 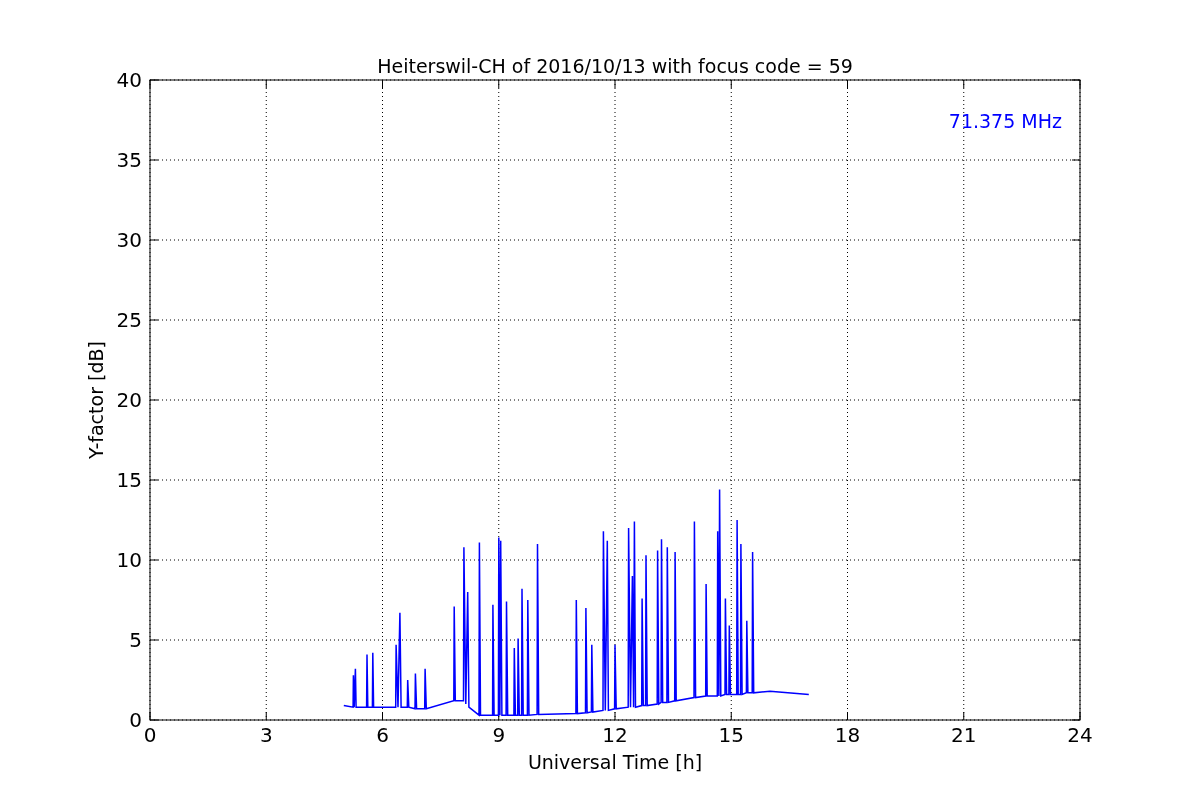 What do you see at coordinates (129, 80) in the screenshot?
I see `y-tick-label: 40` at bounding box center [129, 80].